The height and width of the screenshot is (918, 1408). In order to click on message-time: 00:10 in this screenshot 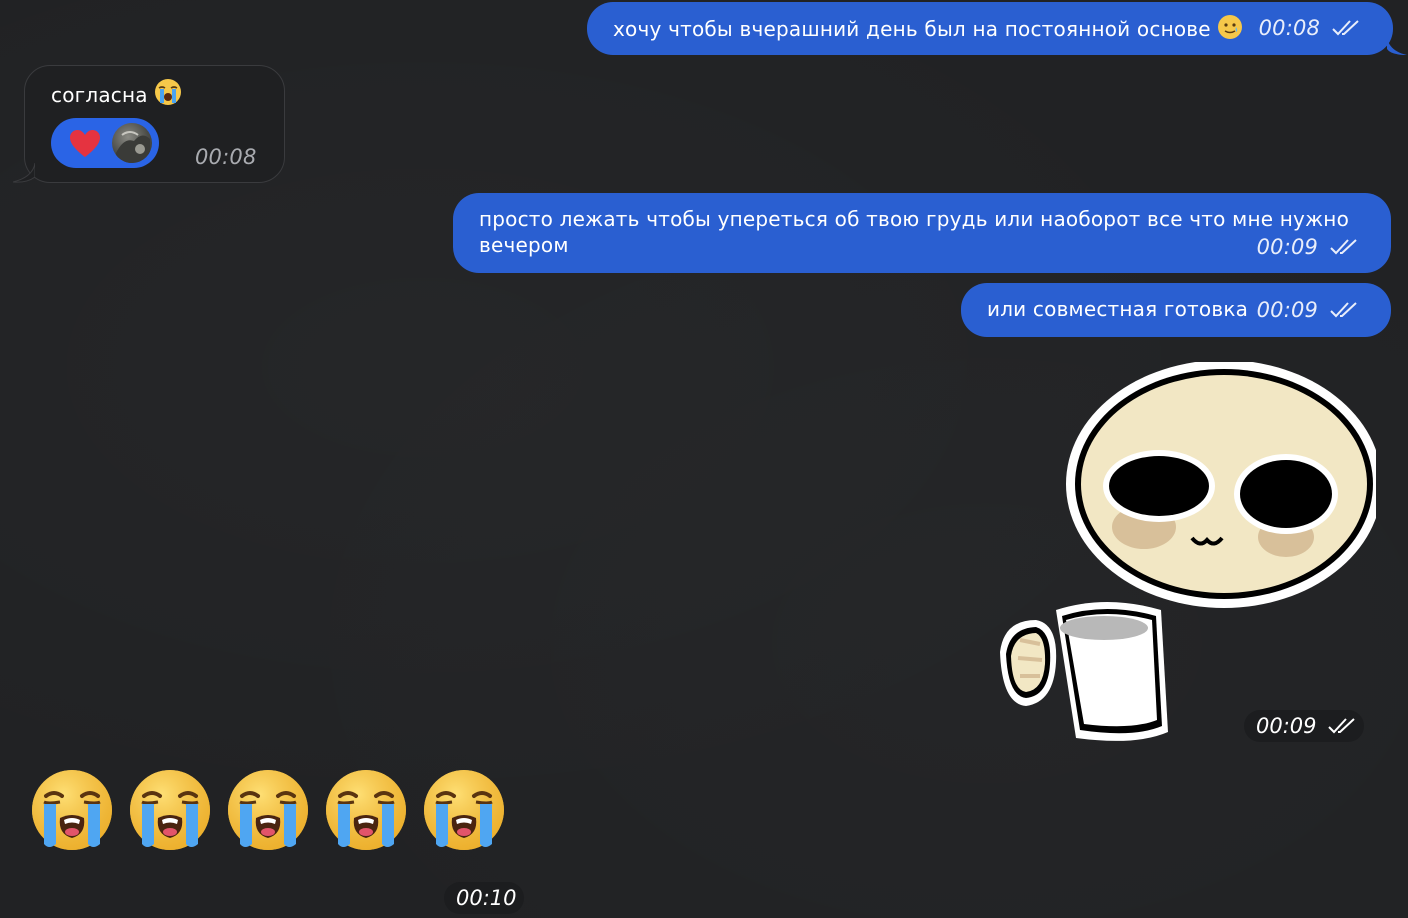, I will do `click(486, 898)`.